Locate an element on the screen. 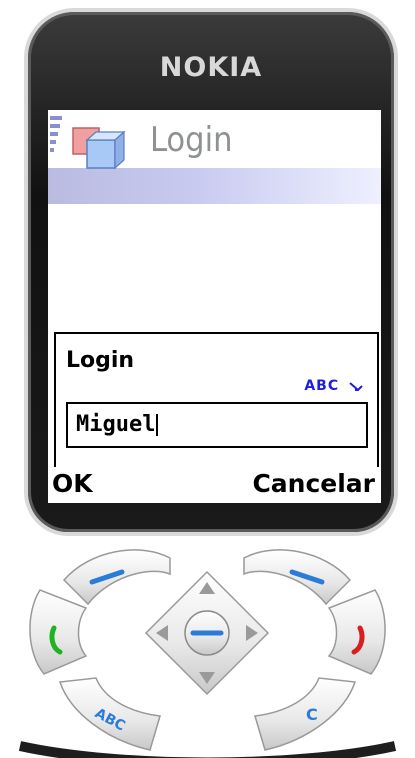  call-key is located at coordinates (58, 632).